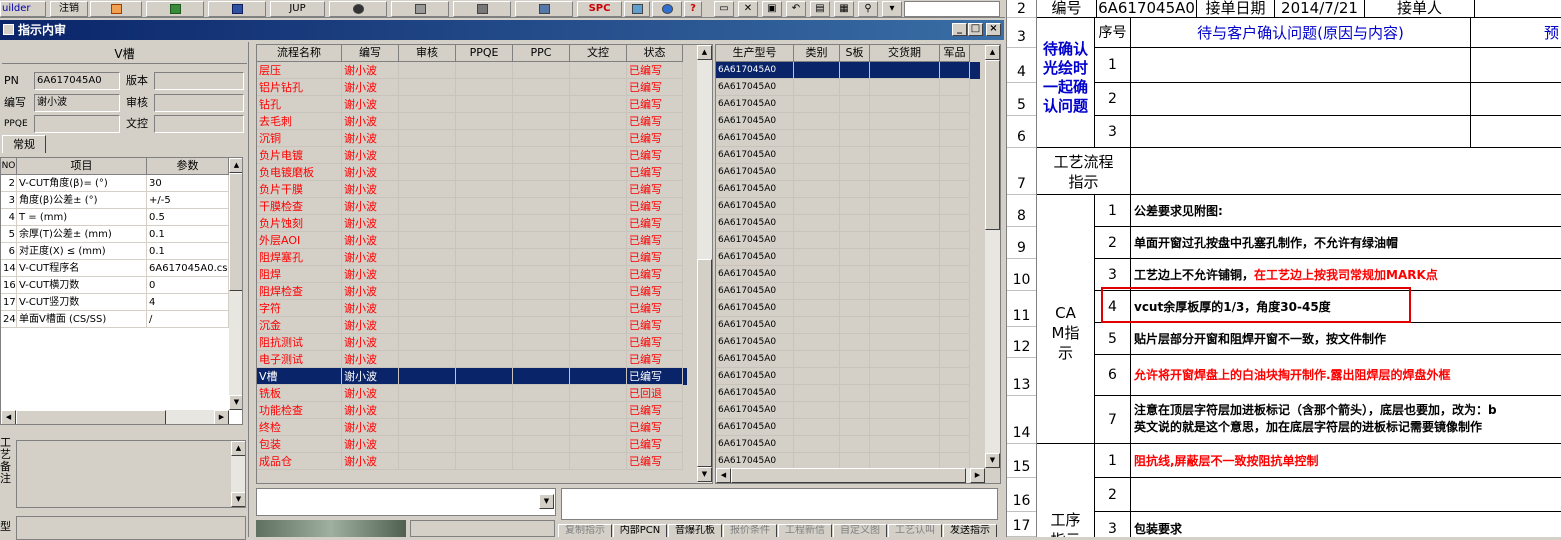  What do you see at coordinates (472, 240) in the screenshot?
I see `flow-row: 外层AOI 谢小波 已编写` at bounding box center [472, 240].